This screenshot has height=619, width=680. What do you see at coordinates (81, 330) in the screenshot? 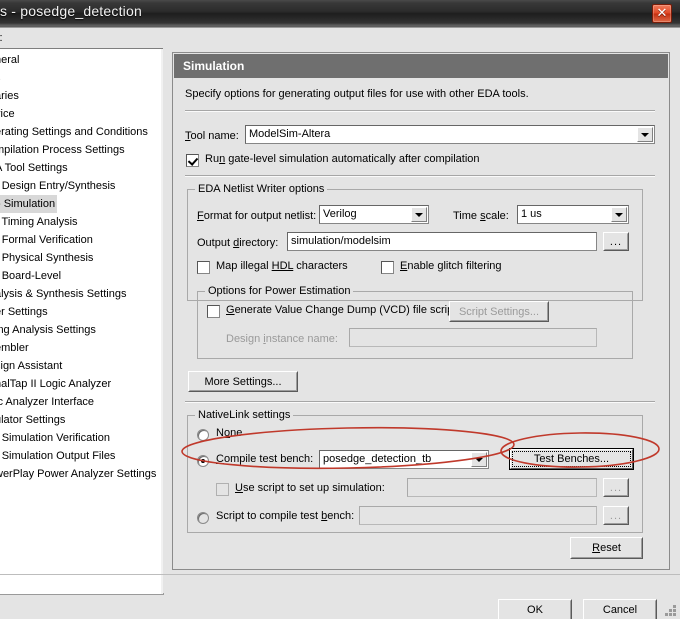
I see `tree-item: ing Analysis Settings` at bounding box center [81, 330].